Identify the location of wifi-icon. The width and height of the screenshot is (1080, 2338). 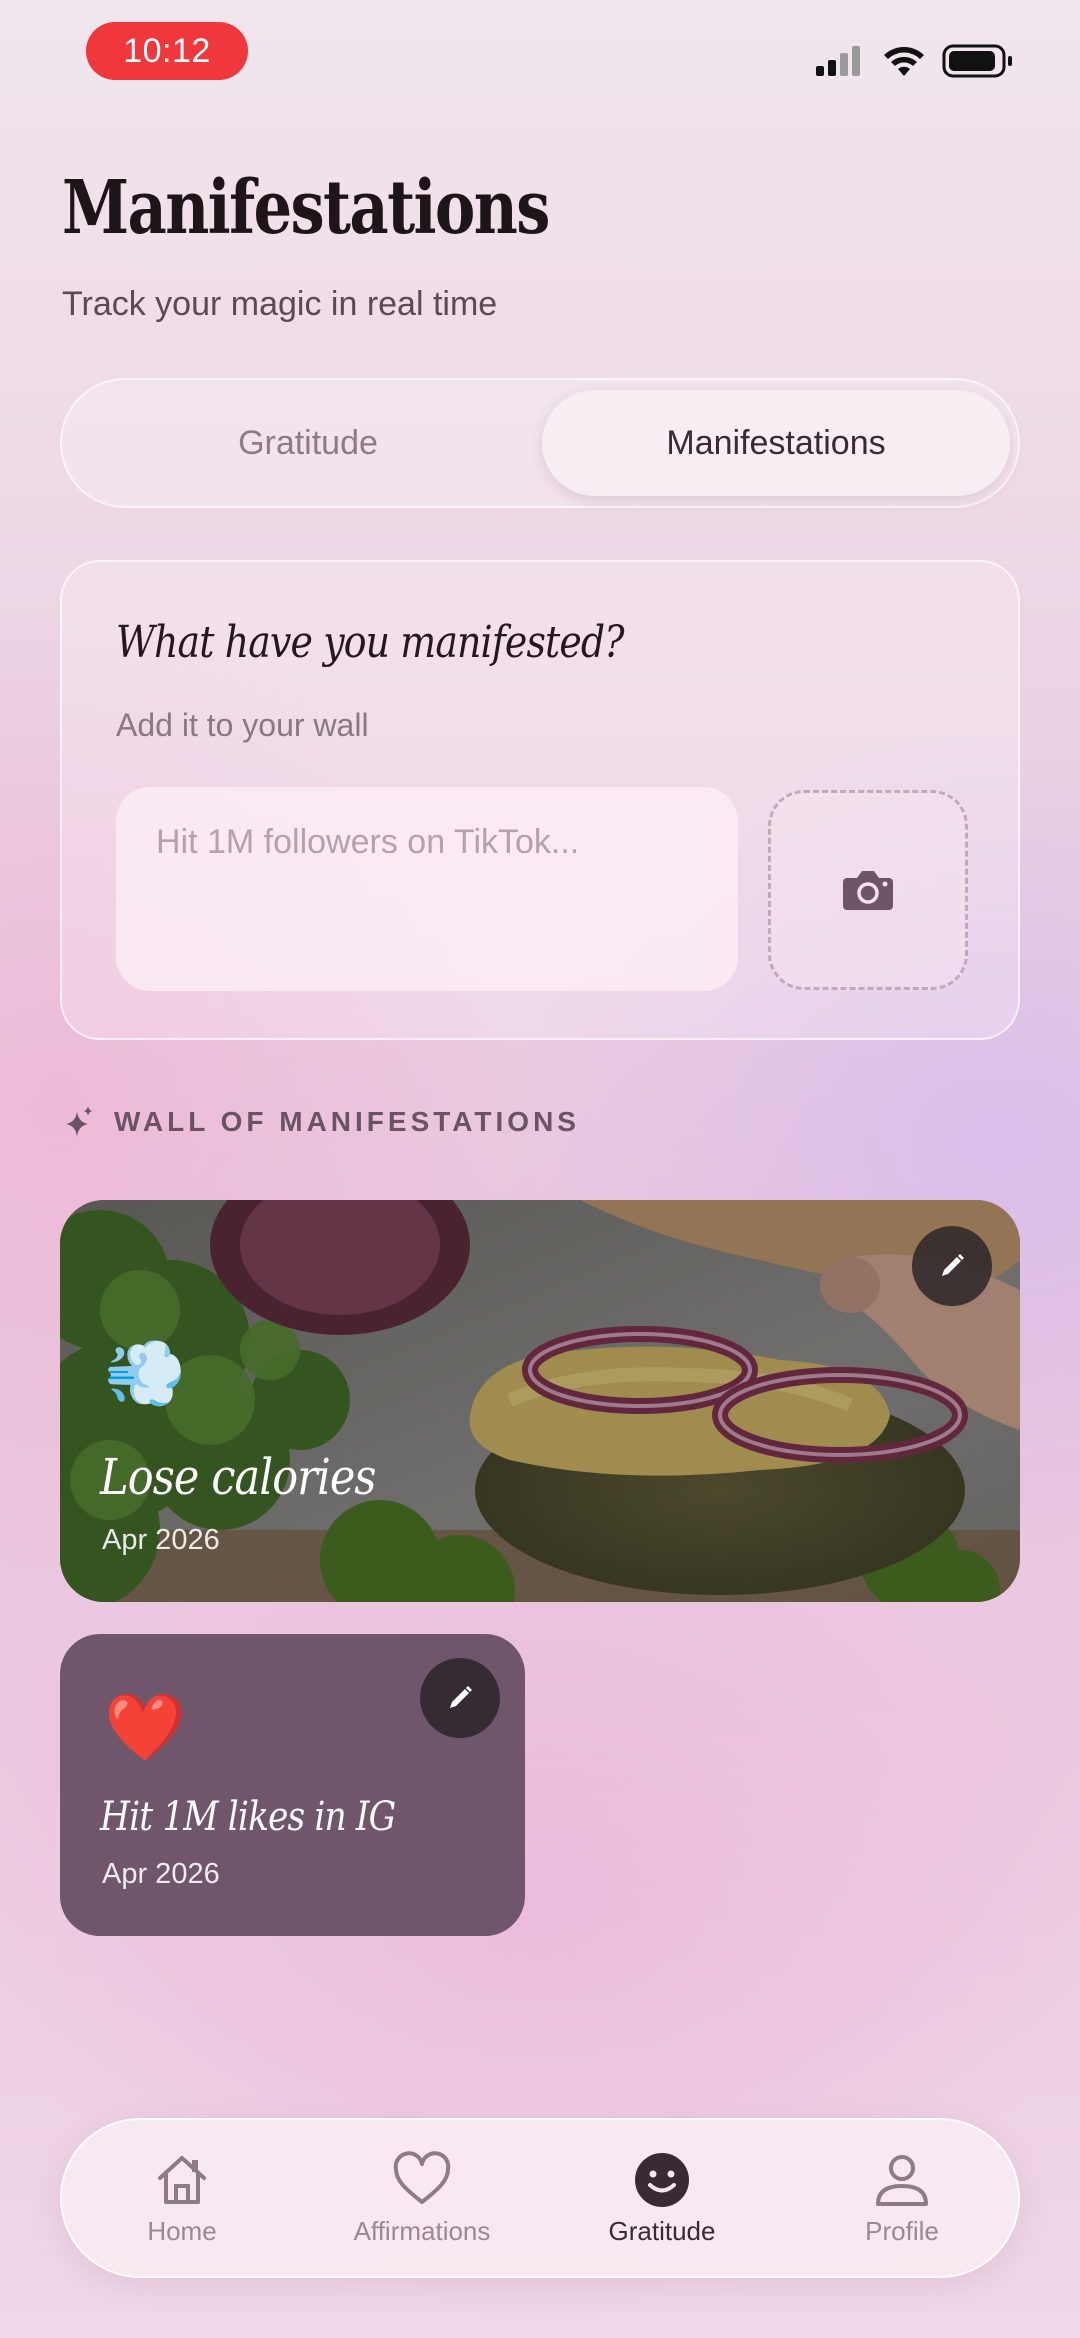
(904, 61).